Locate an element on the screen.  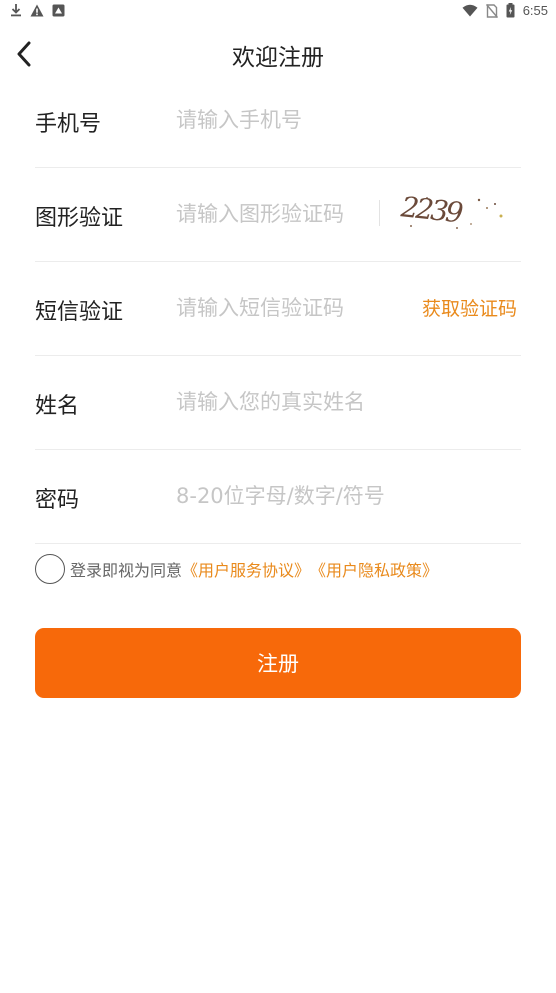
svg-text: 2239 is located at coordinates (432, 209).